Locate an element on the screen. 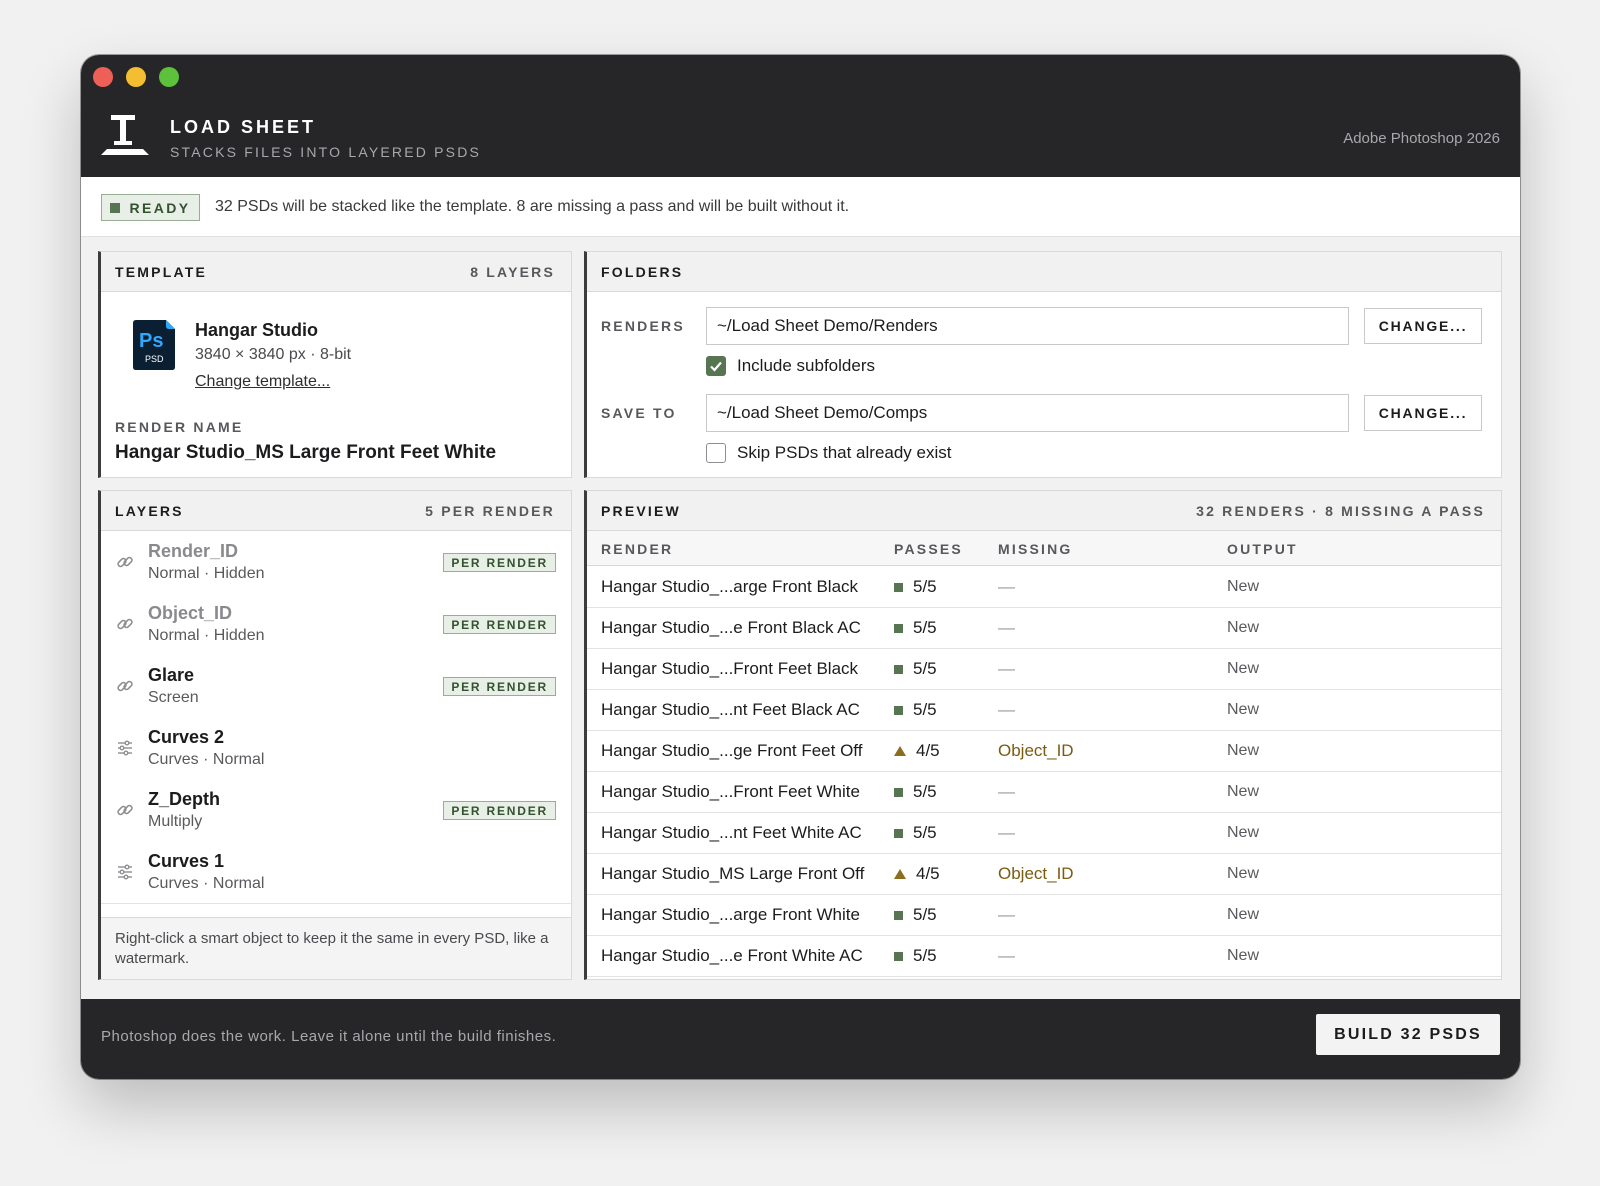 Image resolution: width=1600 pixels, height=1186 pixels. minimize-window-button is located at coordinates (136, 77).